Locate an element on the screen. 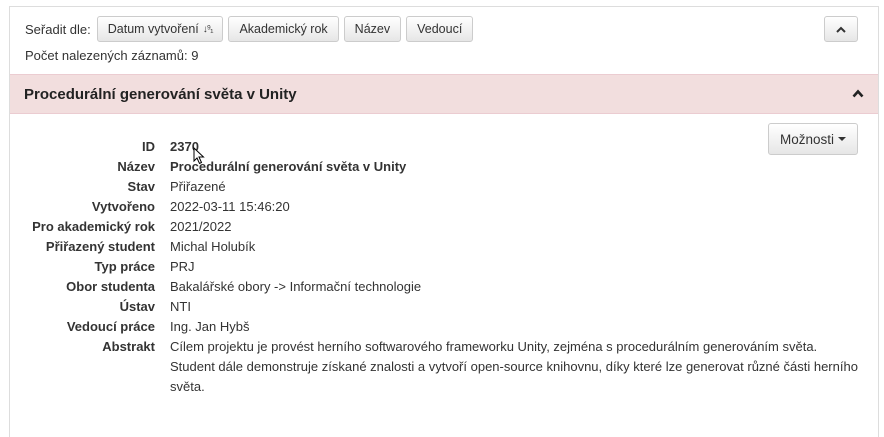  detail-value: 2021/2022 is located at coordinates (201, 226).